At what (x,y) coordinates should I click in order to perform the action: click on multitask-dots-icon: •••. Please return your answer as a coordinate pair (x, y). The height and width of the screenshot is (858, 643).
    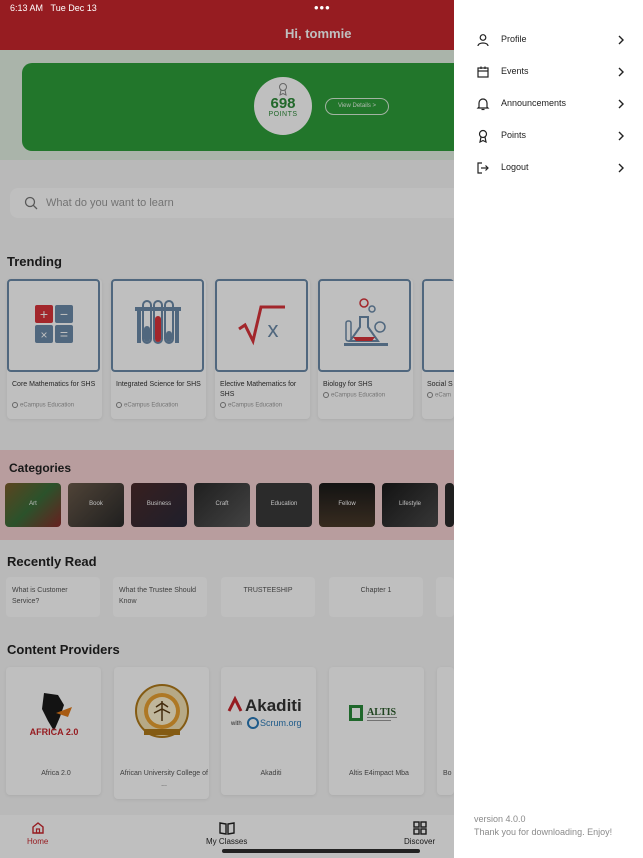
    Looking at the image, I should click on (322, 7).